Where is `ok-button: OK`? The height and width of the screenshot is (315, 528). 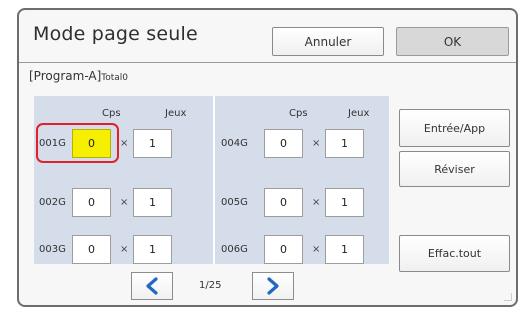 ok-button: OK is located at coordinates (452, 41).